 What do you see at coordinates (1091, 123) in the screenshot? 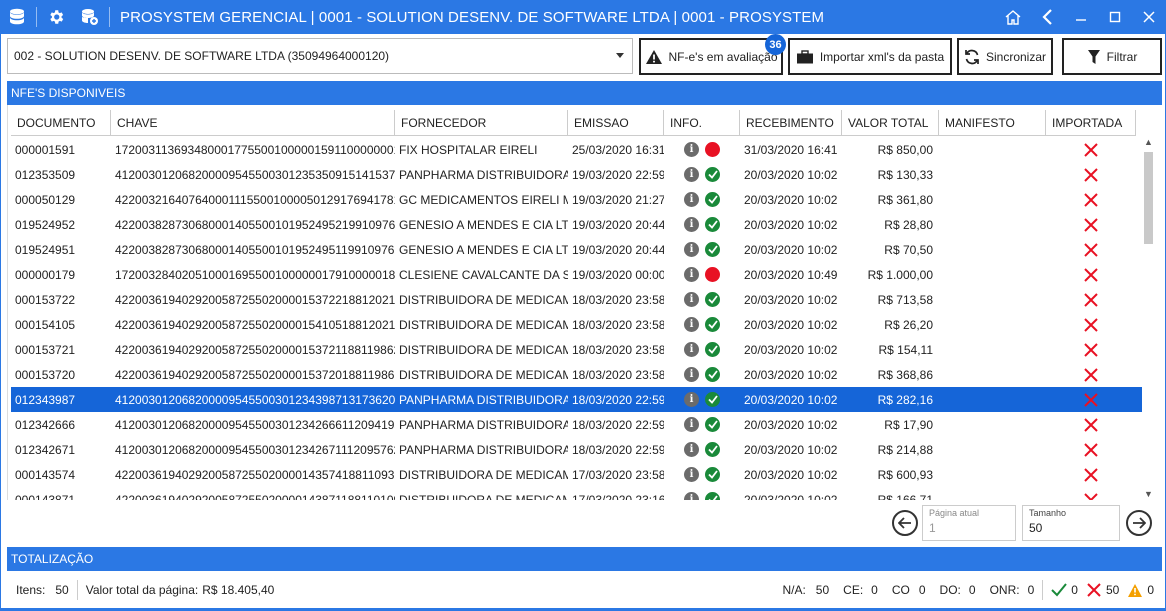
I see `header-col-importada: IMPORTADA` at bounding box center [1091, 123].